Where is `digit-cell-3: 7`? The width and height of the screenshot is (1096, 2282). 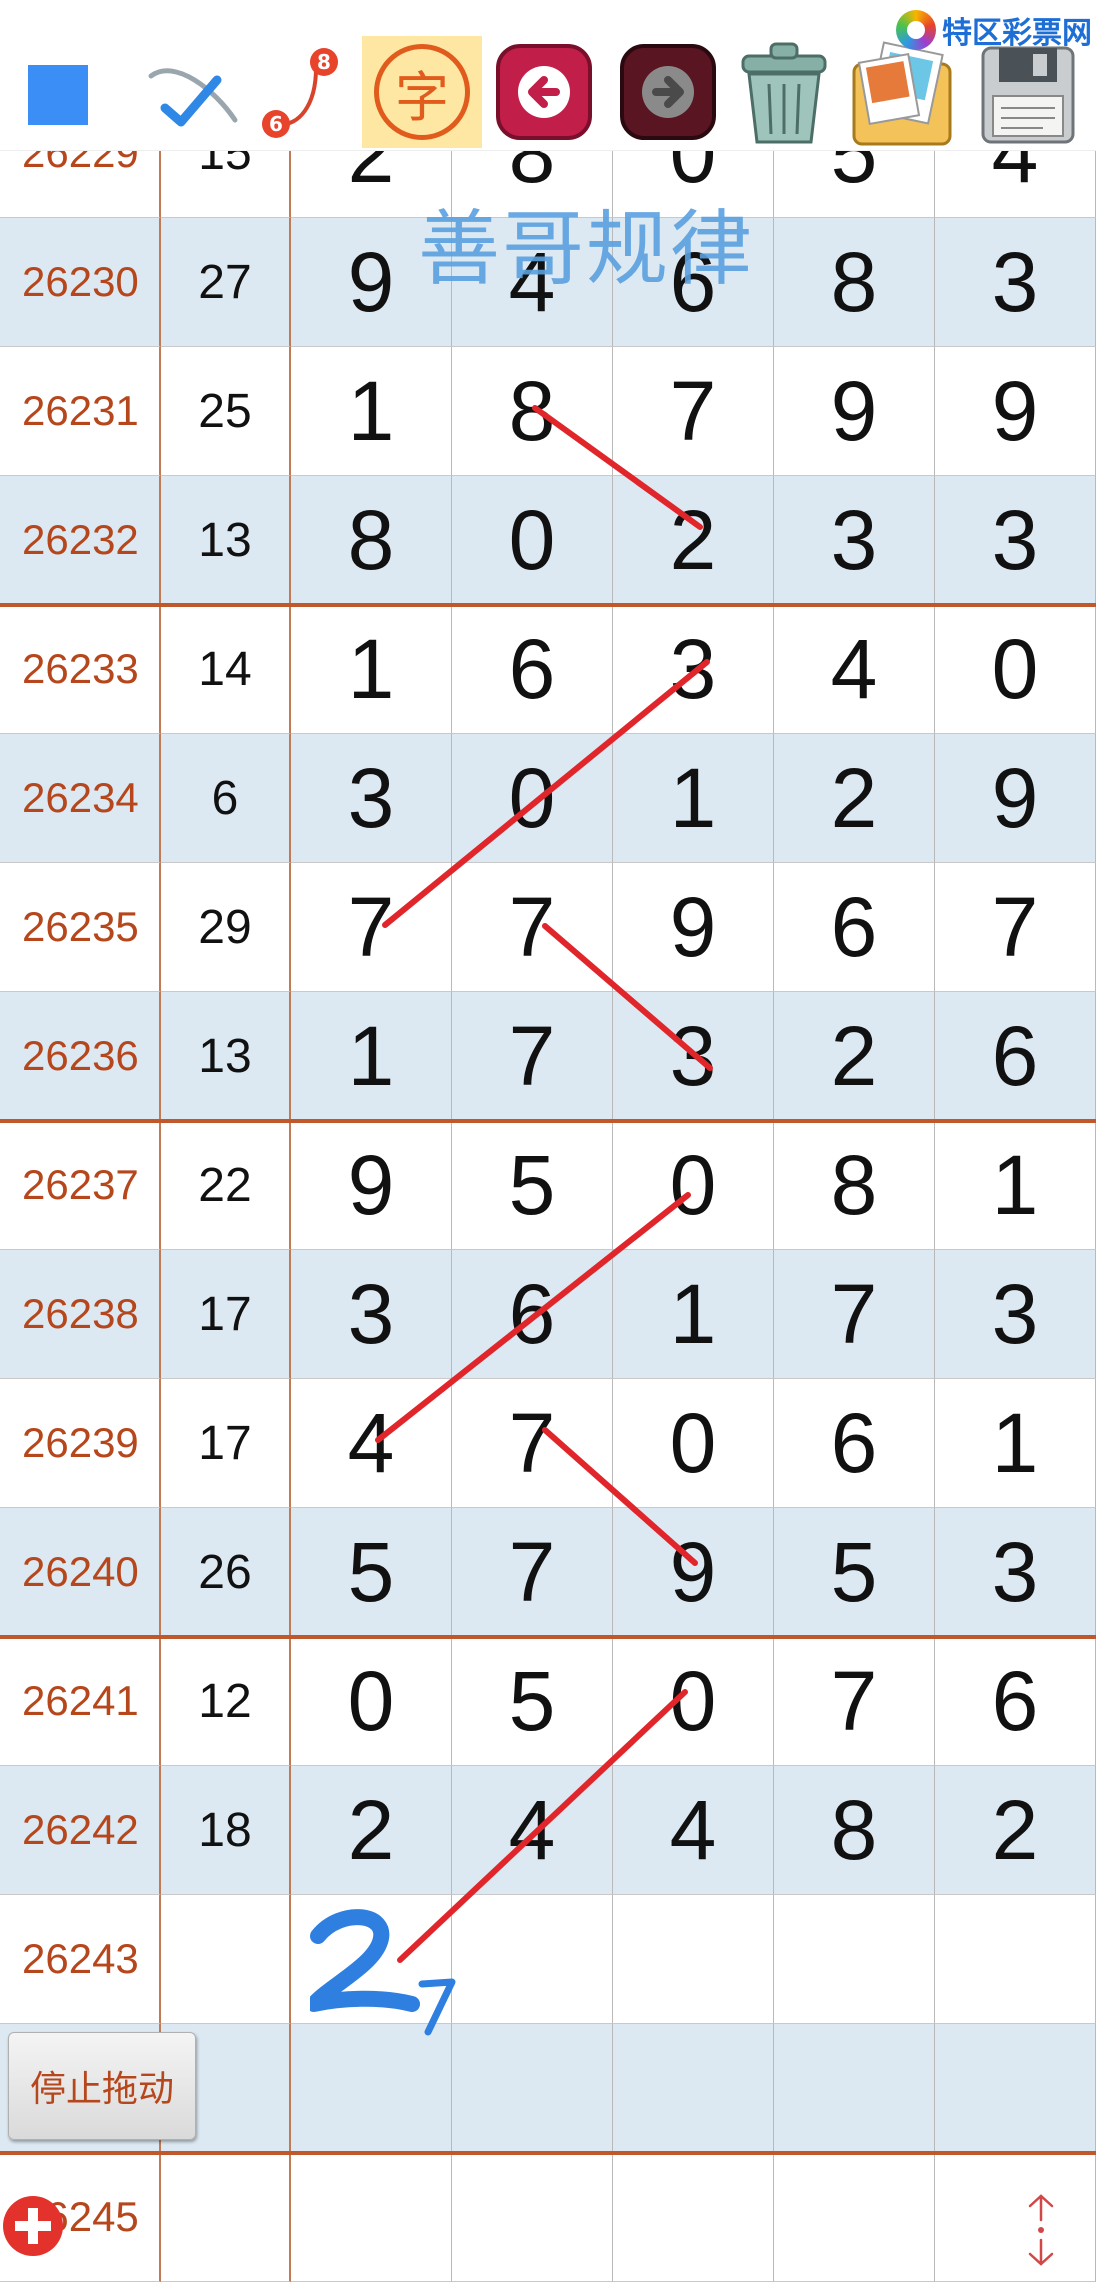 digit-cell-3: 7 is located at coordinates (693, 411).